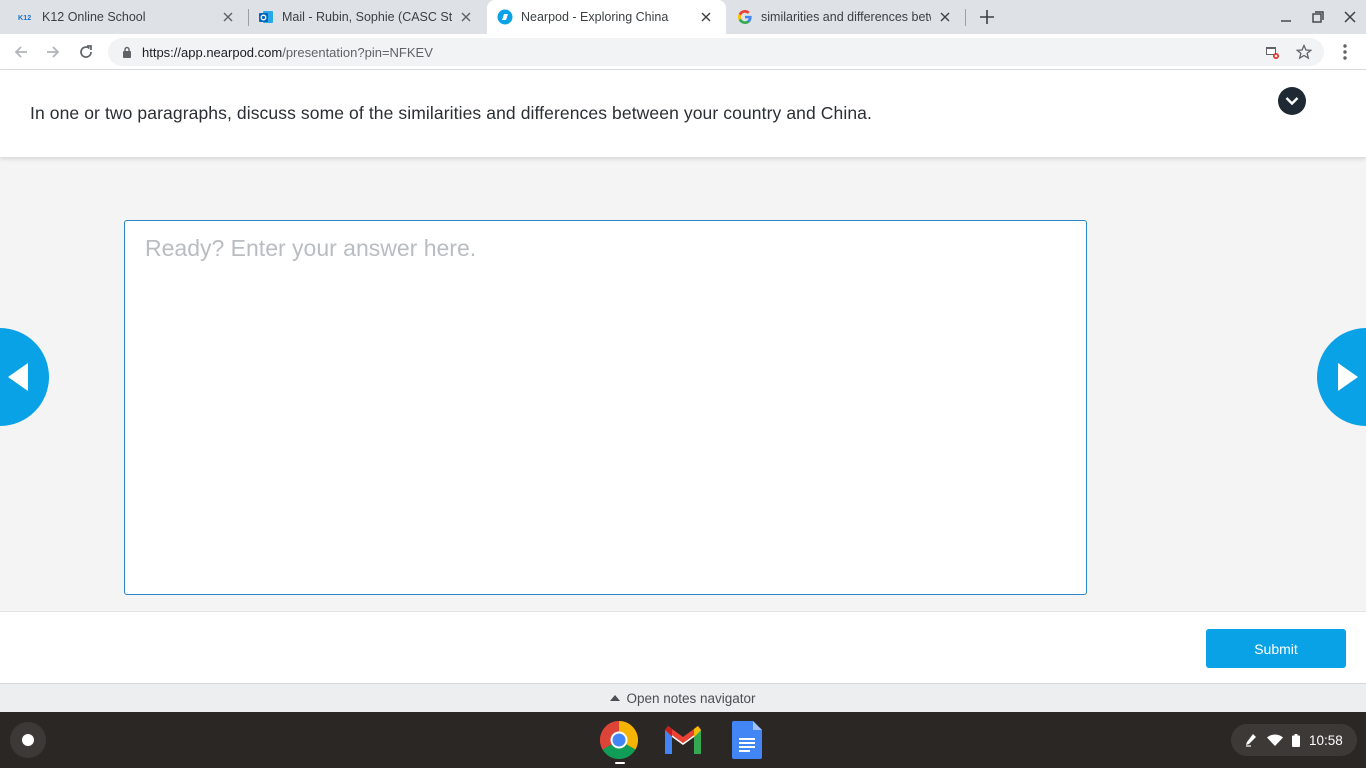 The width and height of the screenshot is (1366, 768). What do you see at coordinates (745, 17) in the screenshot?
I see `google-icon` at bounding box center [745, 17].